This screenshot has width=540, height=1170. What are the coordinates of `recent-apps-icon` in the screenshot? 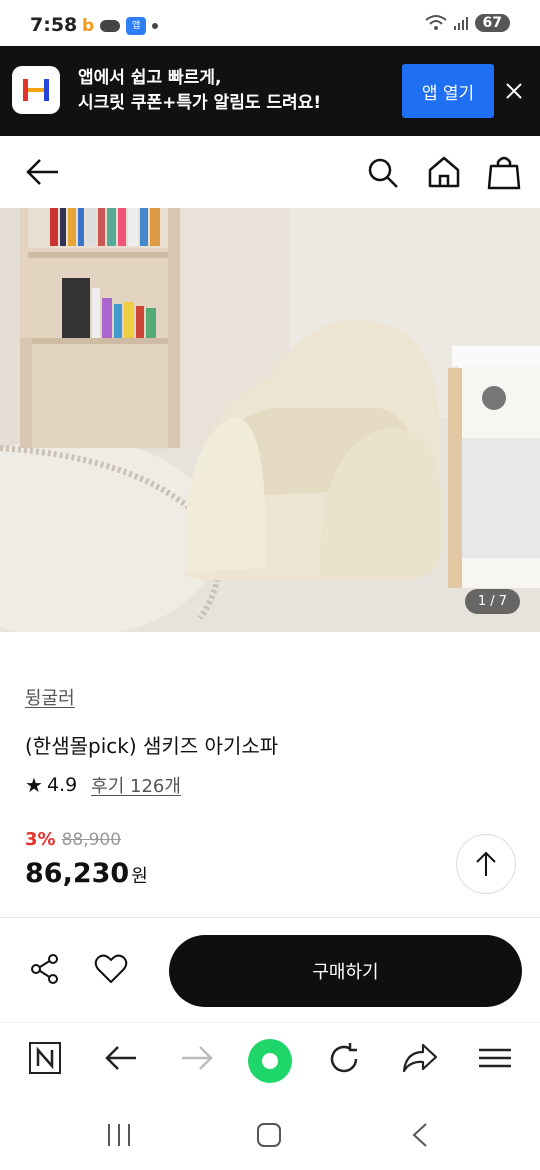 It's located at (119, 1135).